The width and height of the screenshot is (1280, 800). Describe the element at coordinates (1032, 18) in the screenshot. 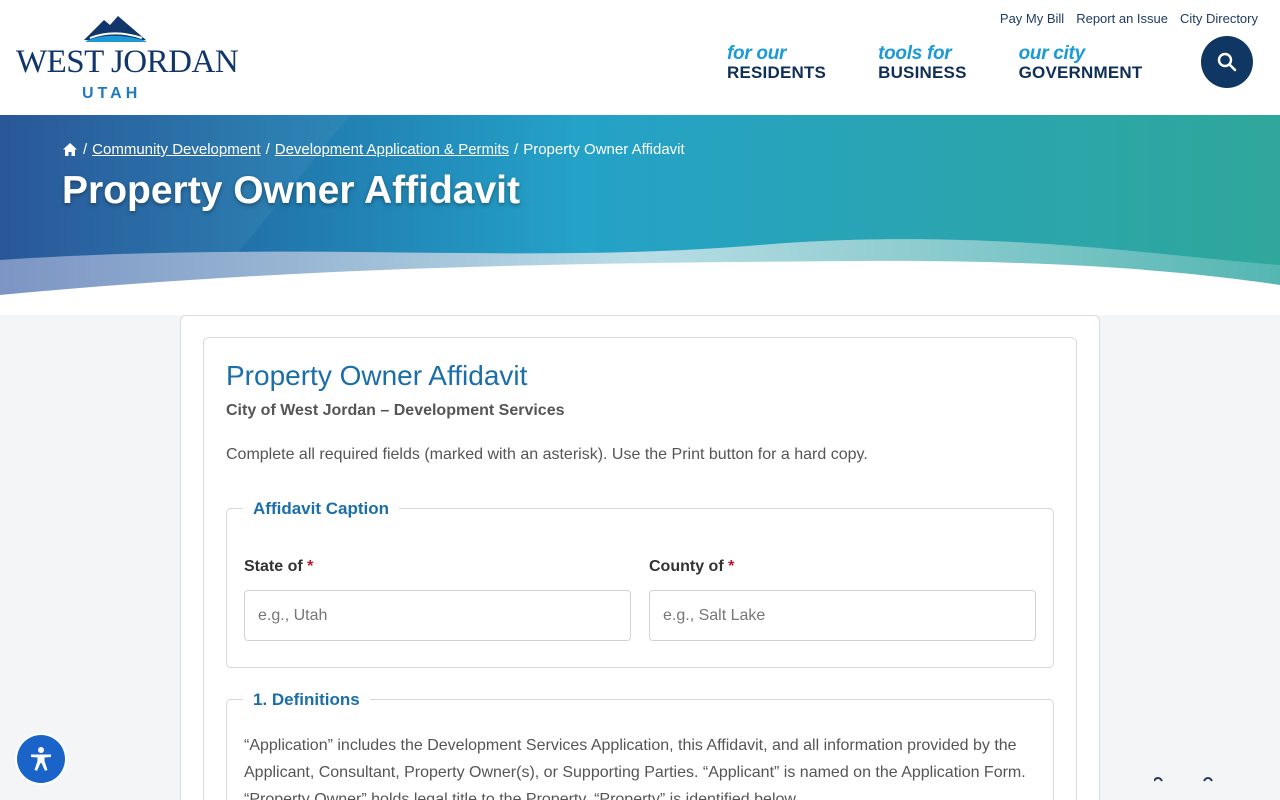

I see `pay-my-bill-link: Pay My Bill` at that location.